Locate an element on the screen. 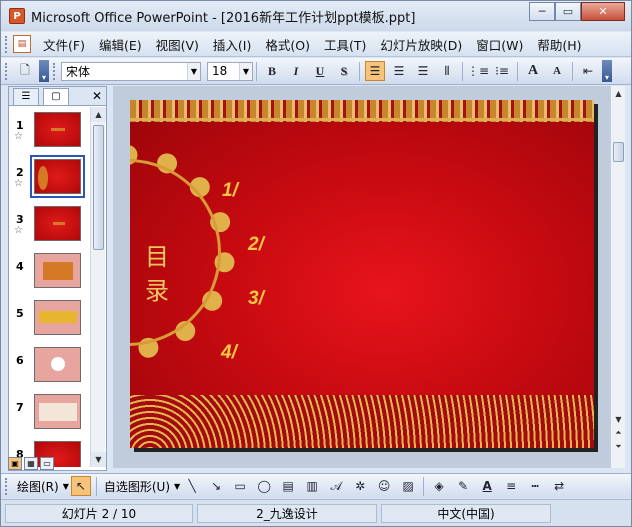 The width and height of the screenshot is (632, 527). font-size-select: 18 ▼ is located at coordinates (230, 71).